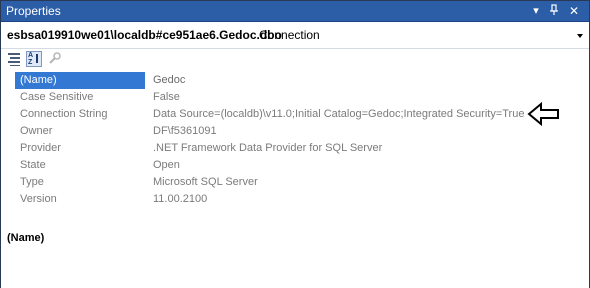  What do you see at coordinates (368, 165) in the screenshot?
I see `property-value: Open` at bounding box center [368, 165].